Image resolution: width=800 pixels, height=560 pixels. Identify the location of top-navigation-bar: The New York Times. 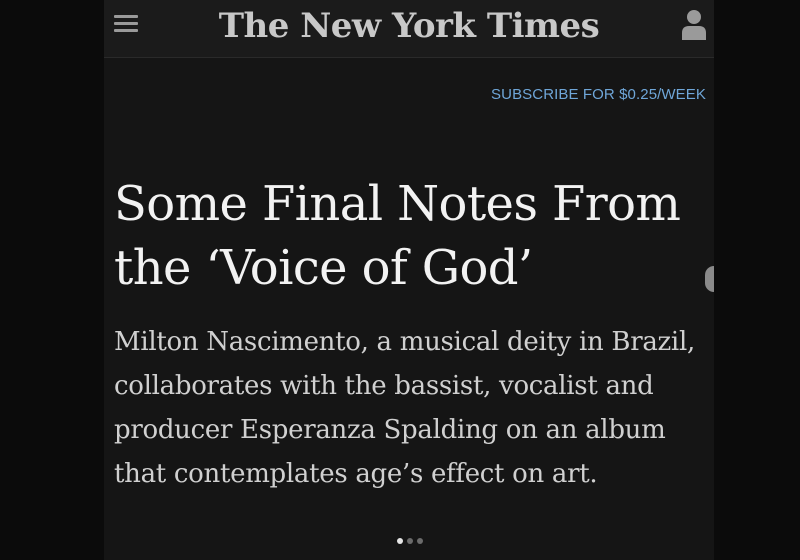
(409, 29).